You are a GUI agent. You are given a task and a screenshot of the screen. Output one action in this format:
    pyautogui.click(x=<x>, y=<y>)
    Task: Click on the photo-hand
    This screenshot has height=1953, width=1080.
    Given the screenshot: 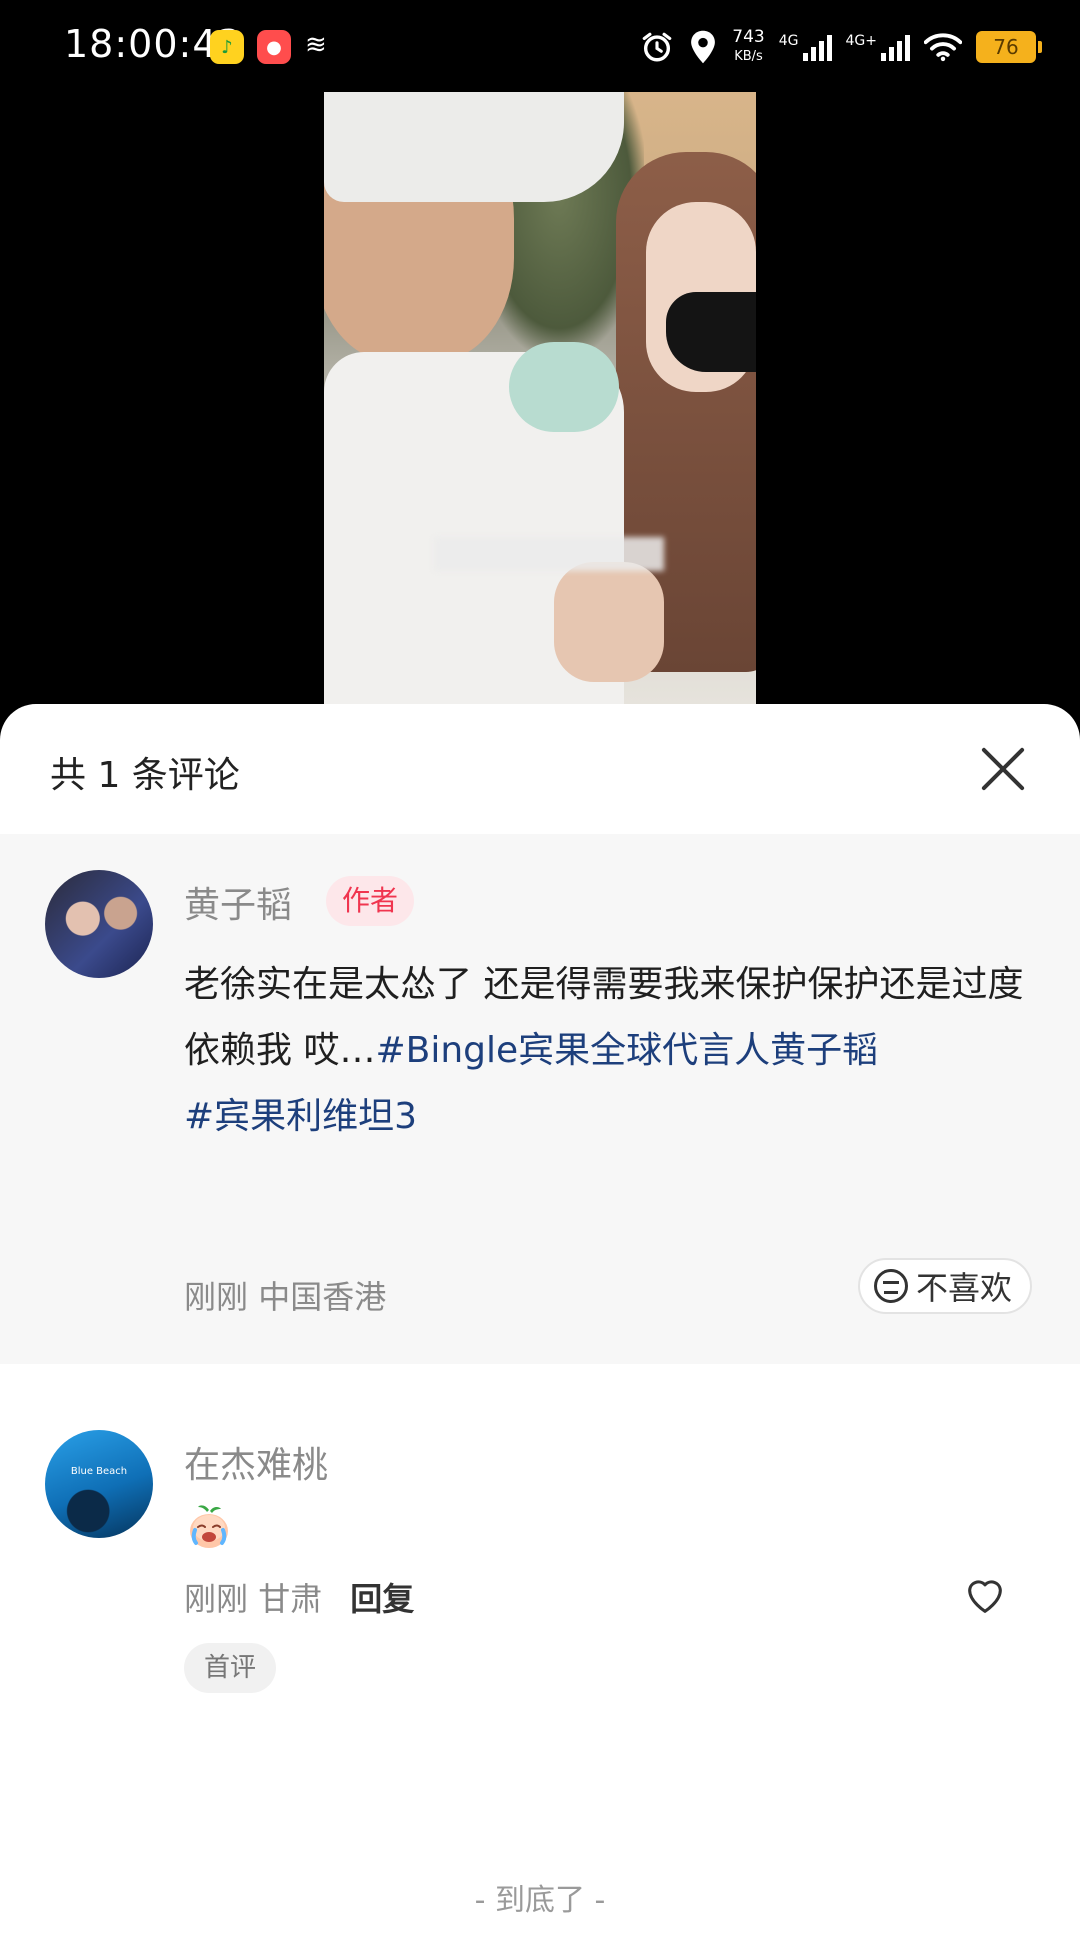 What is the action you would take?
    pyautogui.click(x=609, y=622)
    